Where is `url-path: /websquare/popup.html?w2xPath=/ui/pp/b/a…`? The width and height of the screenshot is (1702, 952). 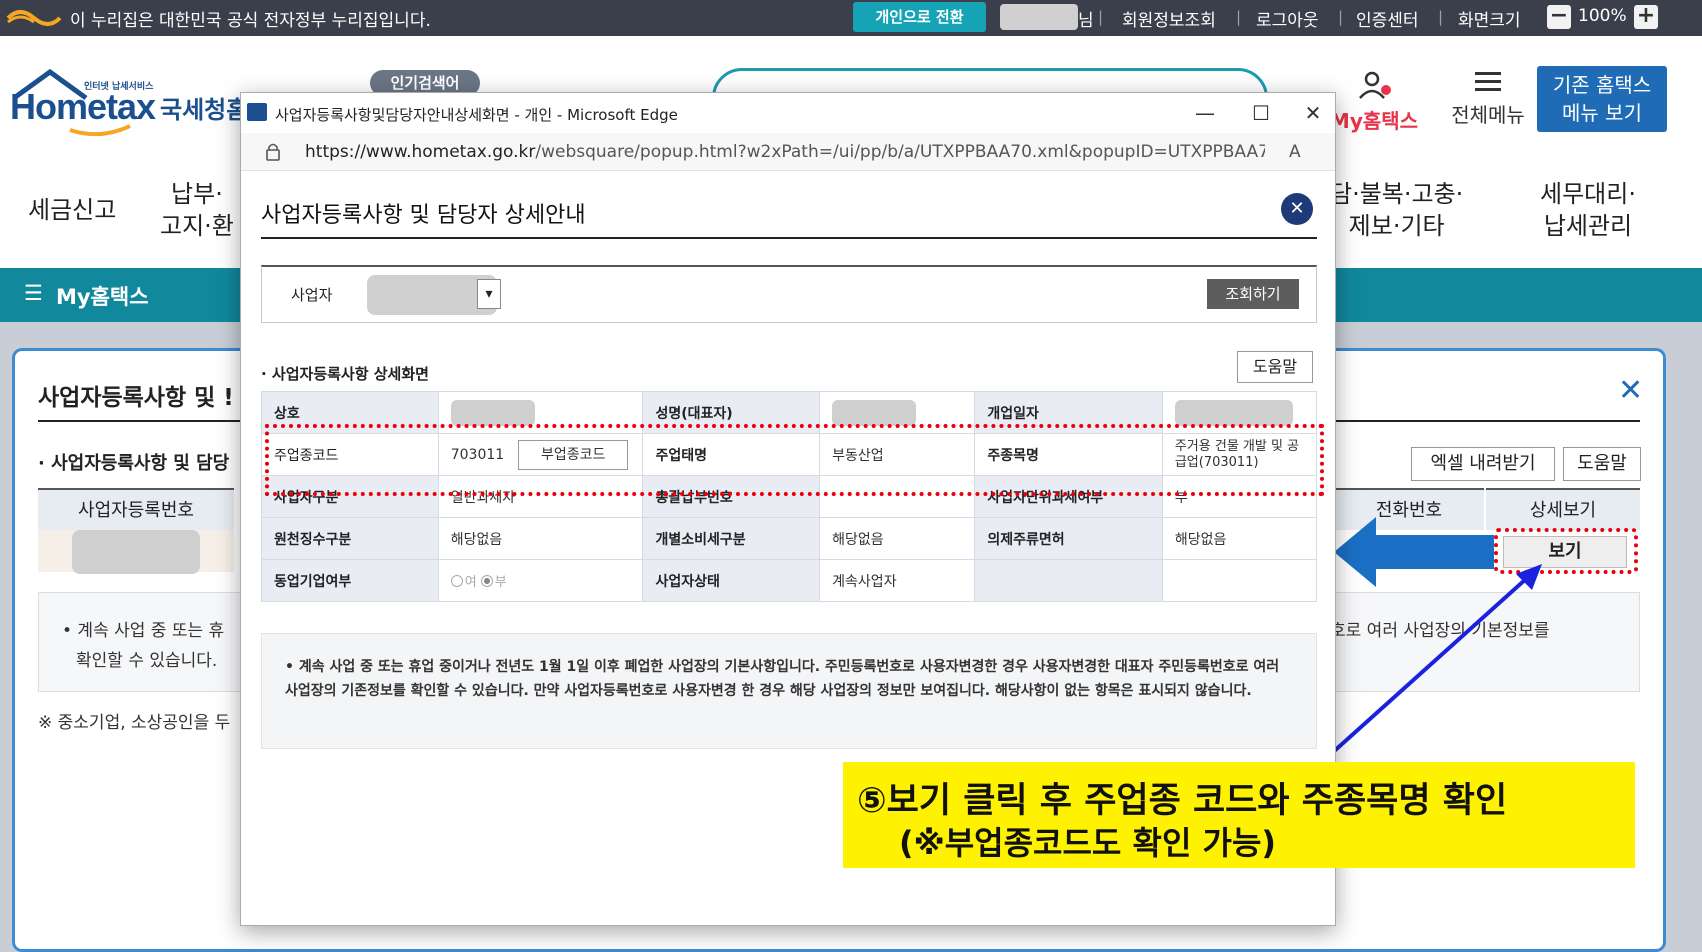 url-path: /websquare/popup.html?w2xPath=/ui/pp/b/a… is located at coordinates (900, 152).